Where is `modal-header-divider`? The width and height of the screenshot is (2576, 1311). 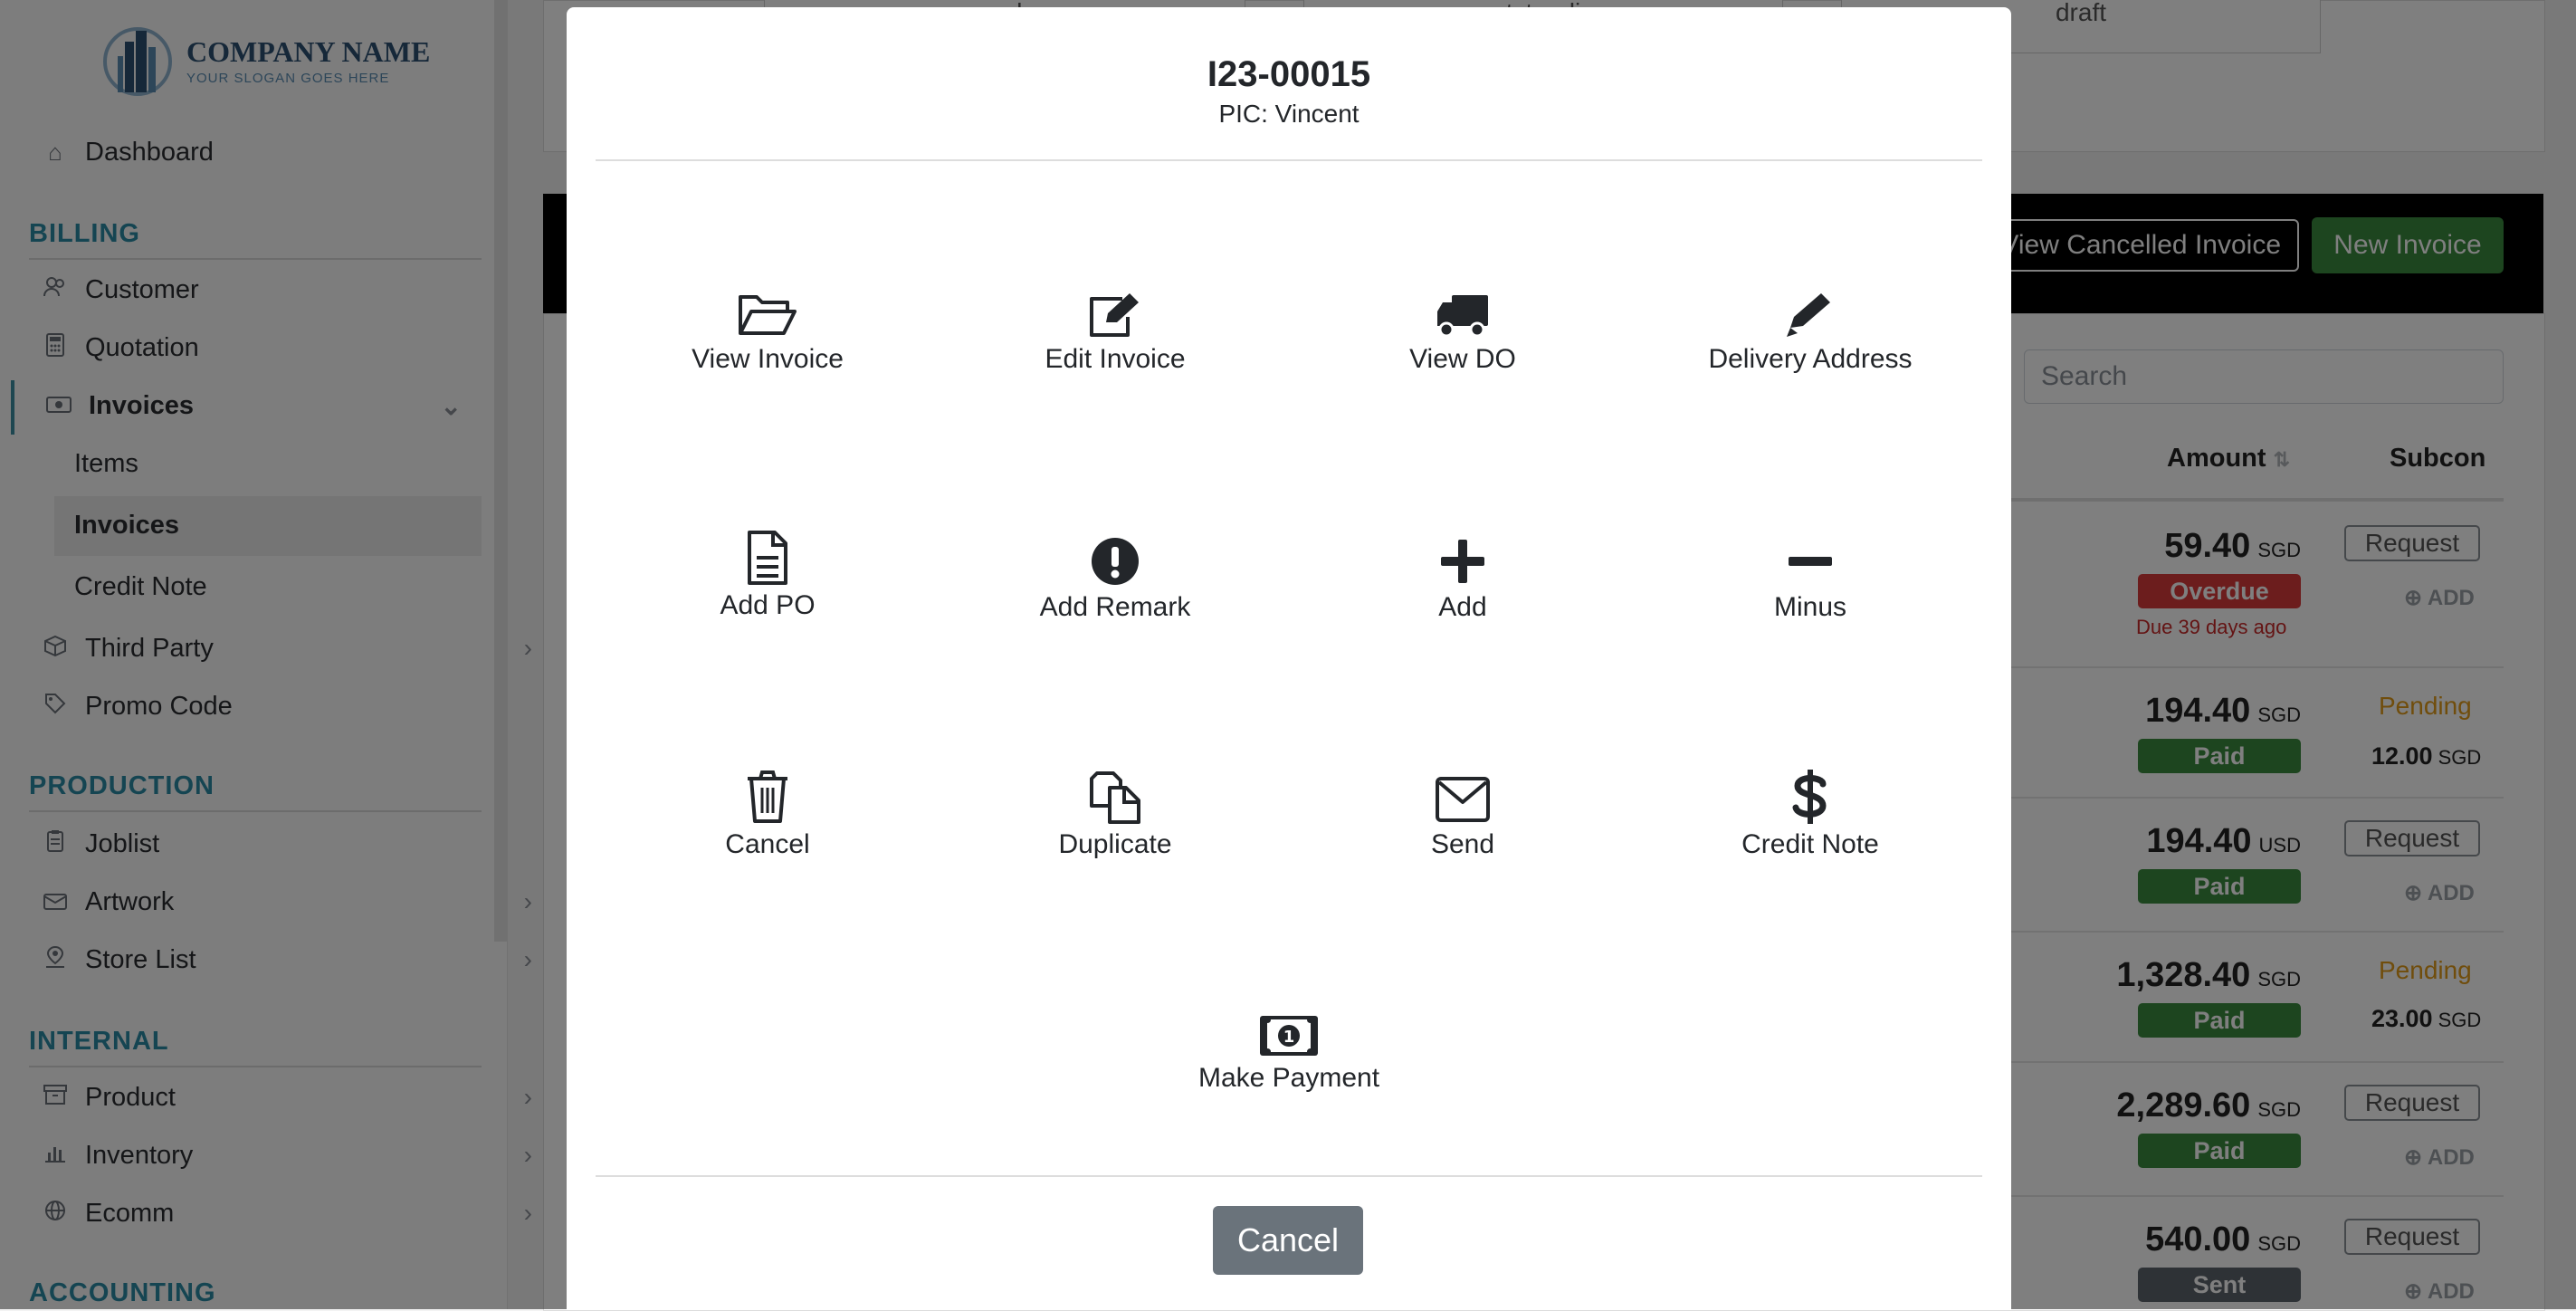
modal-header-divider is located at coordinates (1289, 160).